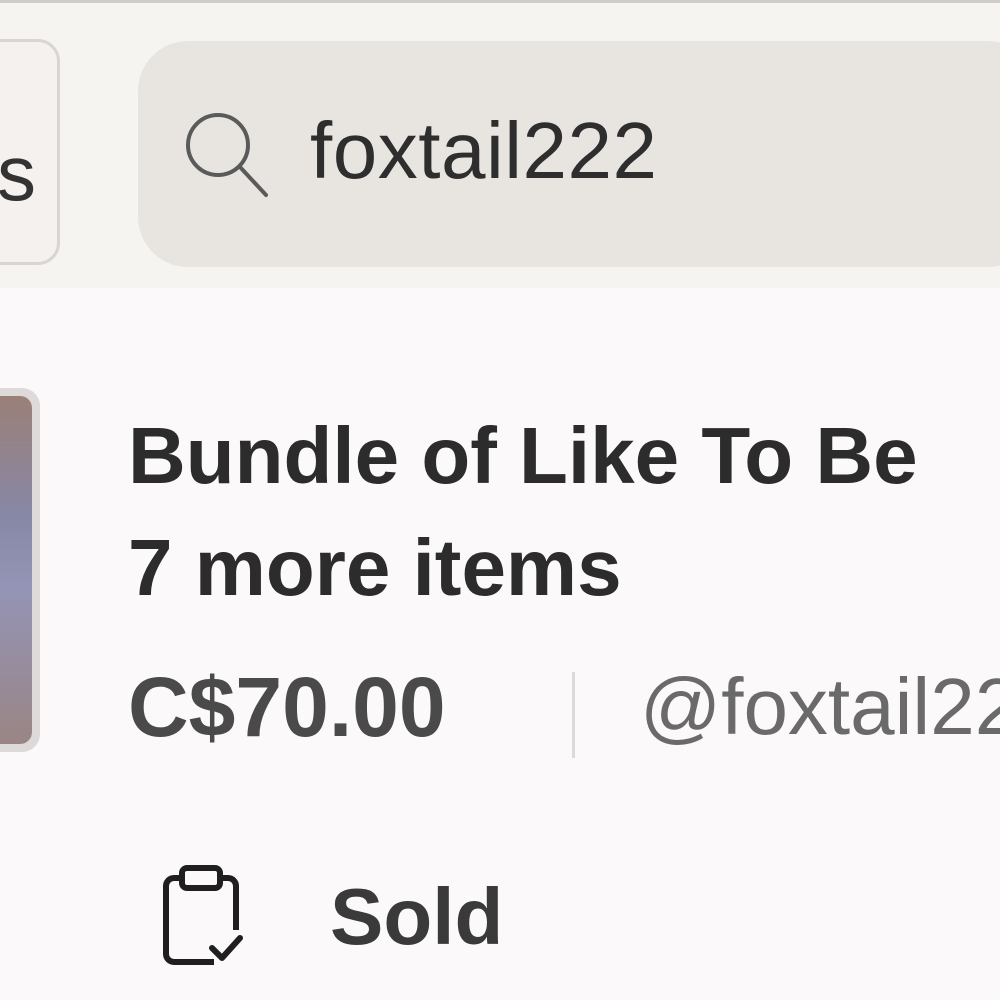 This screenshot has height=1000, width=1000. What do you see at coordinates (16, 570) in the screenshot?
I see `listing-image` at bounding box center [16, 570].